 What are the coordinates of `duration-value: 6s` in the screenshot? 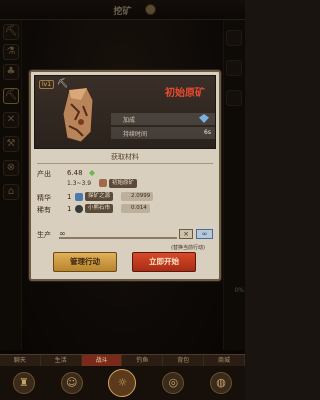 It's located at (207, 132).